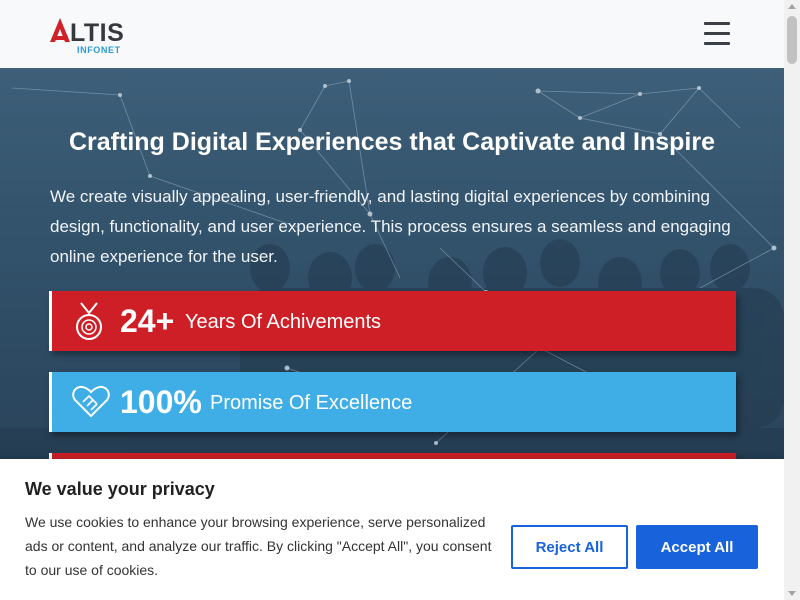 This screenshot has width=800, height=600. I want to click on accept-all-button: Accept All, so click(697, 547).